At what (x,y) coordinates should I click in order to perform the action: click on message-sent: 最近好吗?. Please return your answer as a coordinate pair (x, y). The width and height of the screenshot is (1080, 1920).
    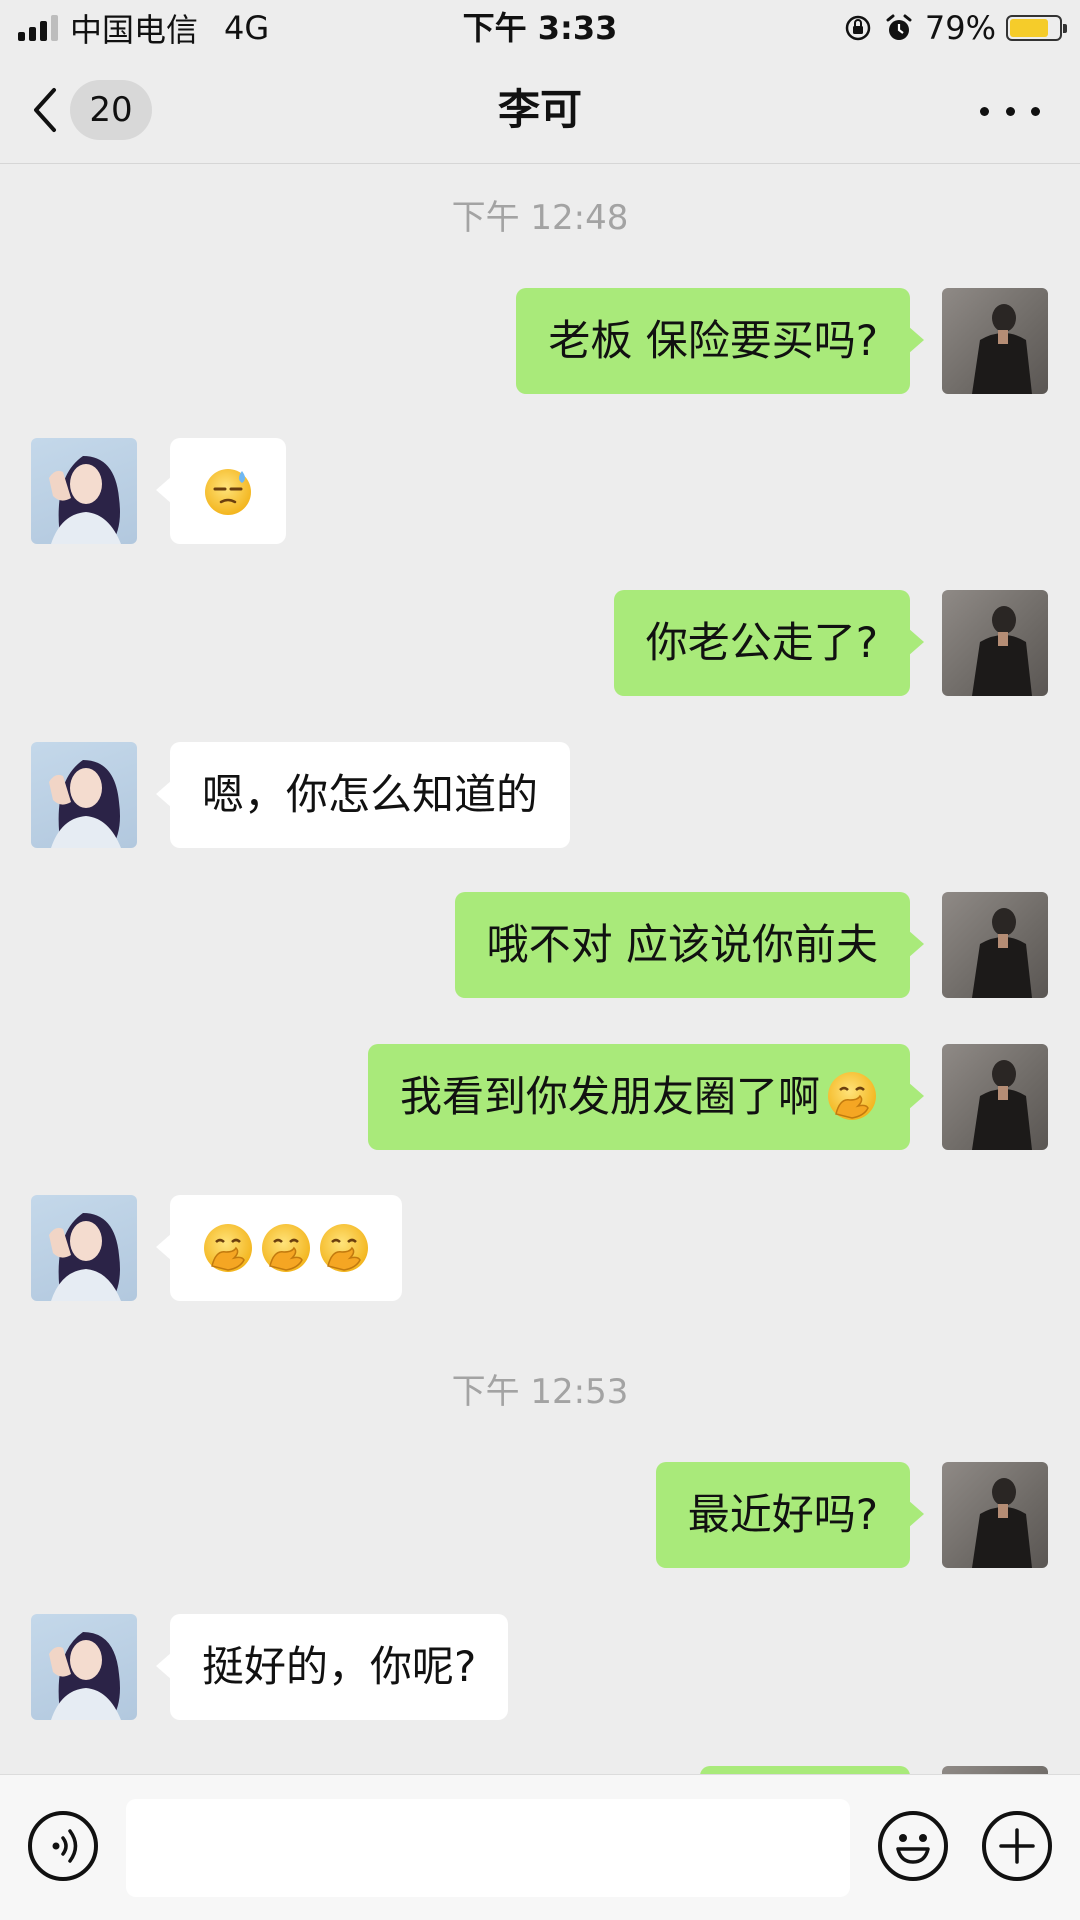
    Looking at the image, I should click on (540, 1515).